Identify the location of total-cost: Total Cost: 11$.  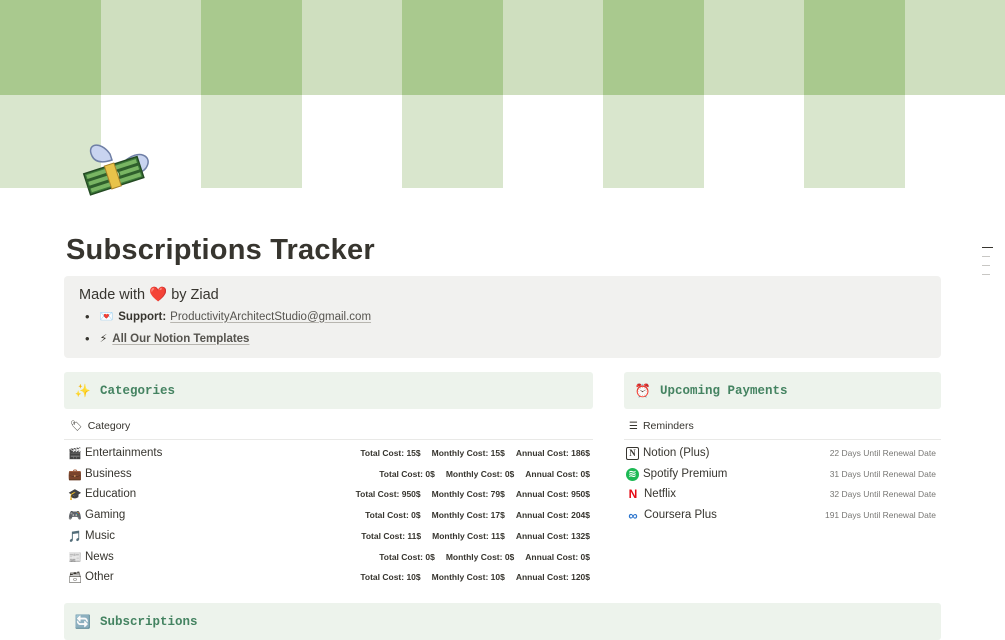
(391, 536).